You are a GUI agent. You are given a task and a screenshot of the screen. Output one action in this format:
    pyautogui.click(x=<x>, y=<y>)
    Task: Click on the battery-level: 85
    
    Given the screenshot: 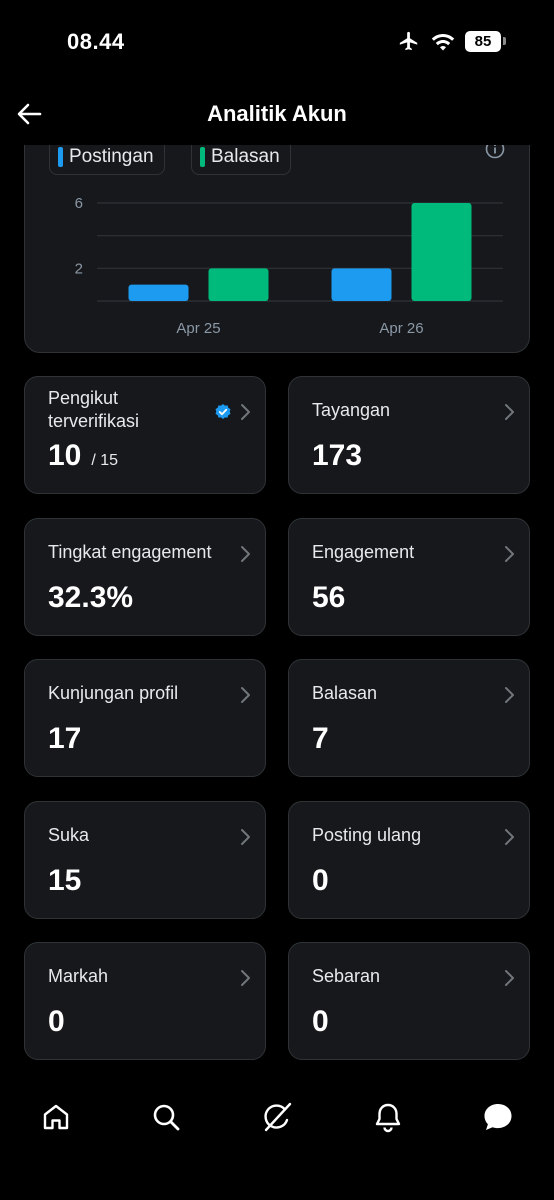 What is the action you would take?
    pyautogui.click(x=483, y=41)
    